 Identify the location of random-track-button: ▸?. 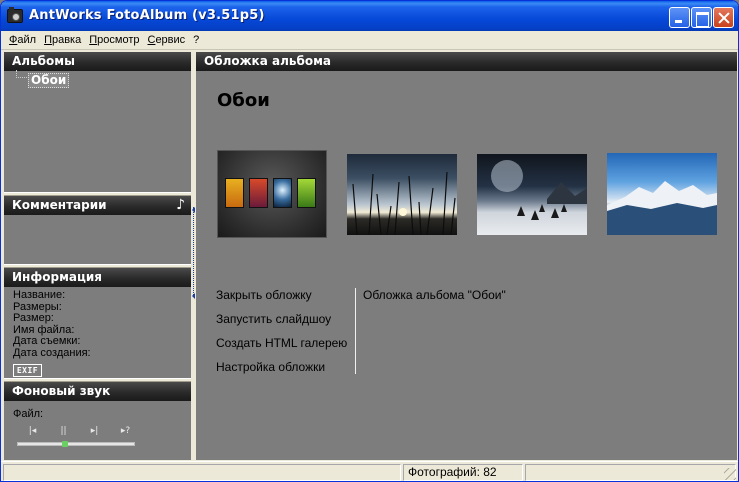
(125, 431).